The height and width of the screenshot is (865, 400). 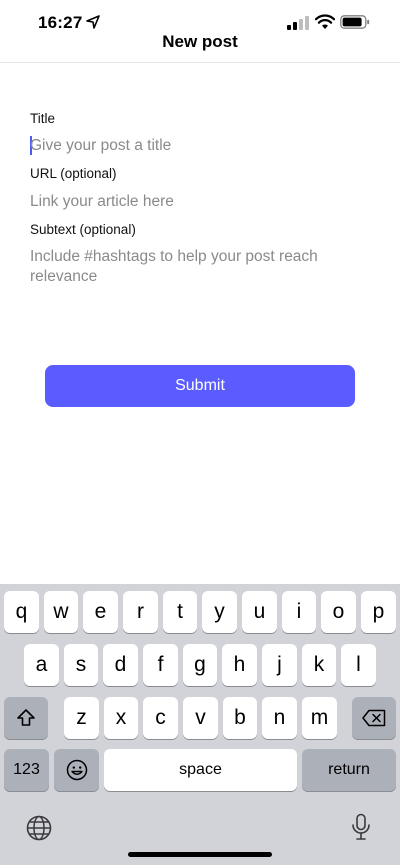 I want to click on space-key: space, so click(x=200, y=770).